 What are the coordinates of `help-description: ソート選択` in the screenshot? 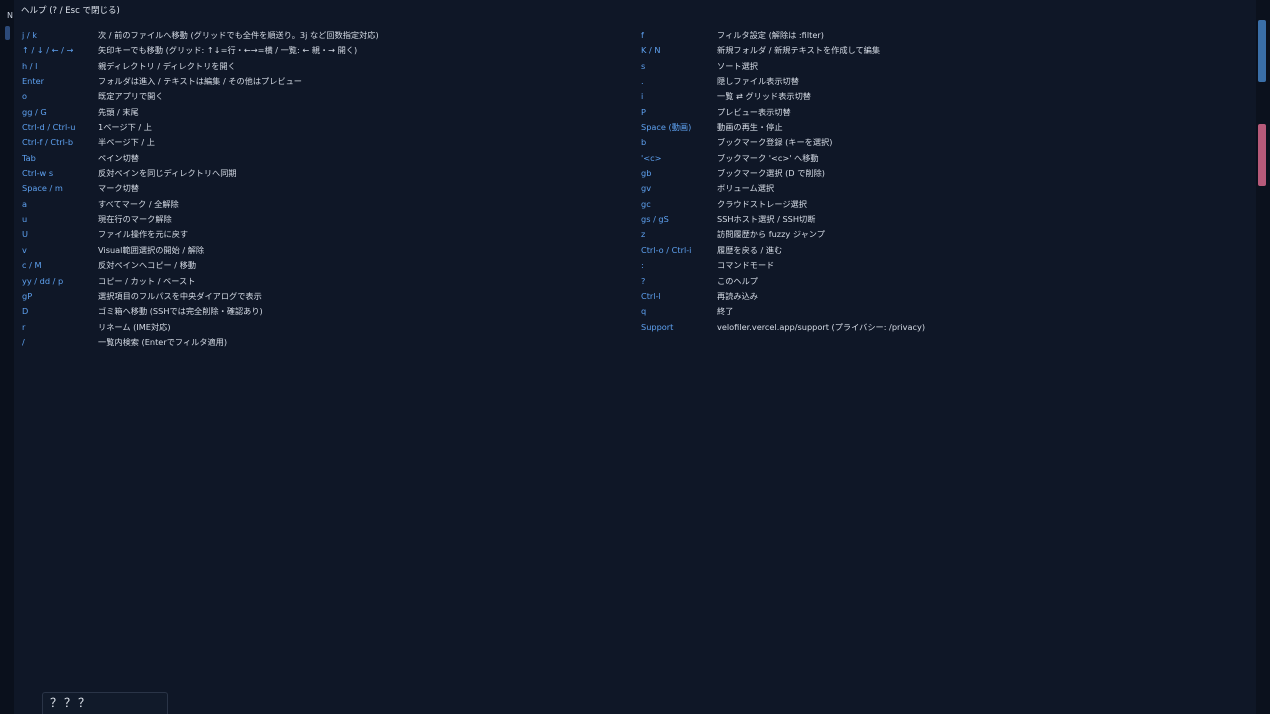 It's located at (737, 65).